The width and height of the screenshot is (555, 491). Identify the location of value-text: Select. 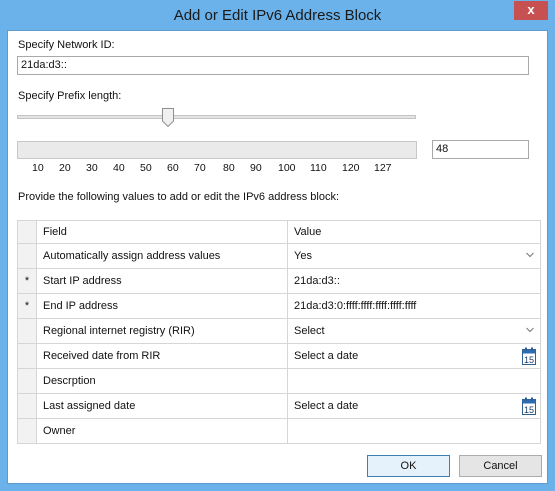
(309, 331).